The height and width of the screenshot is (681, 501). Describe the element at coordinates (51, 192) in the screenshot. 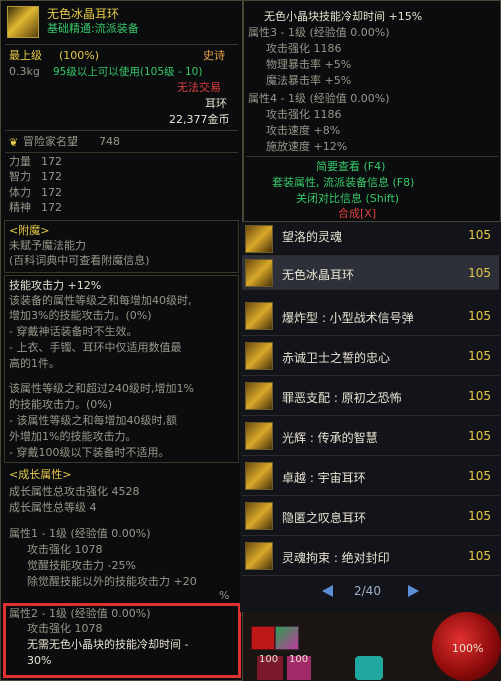

I see `stat-vit-value: 172` at that location.